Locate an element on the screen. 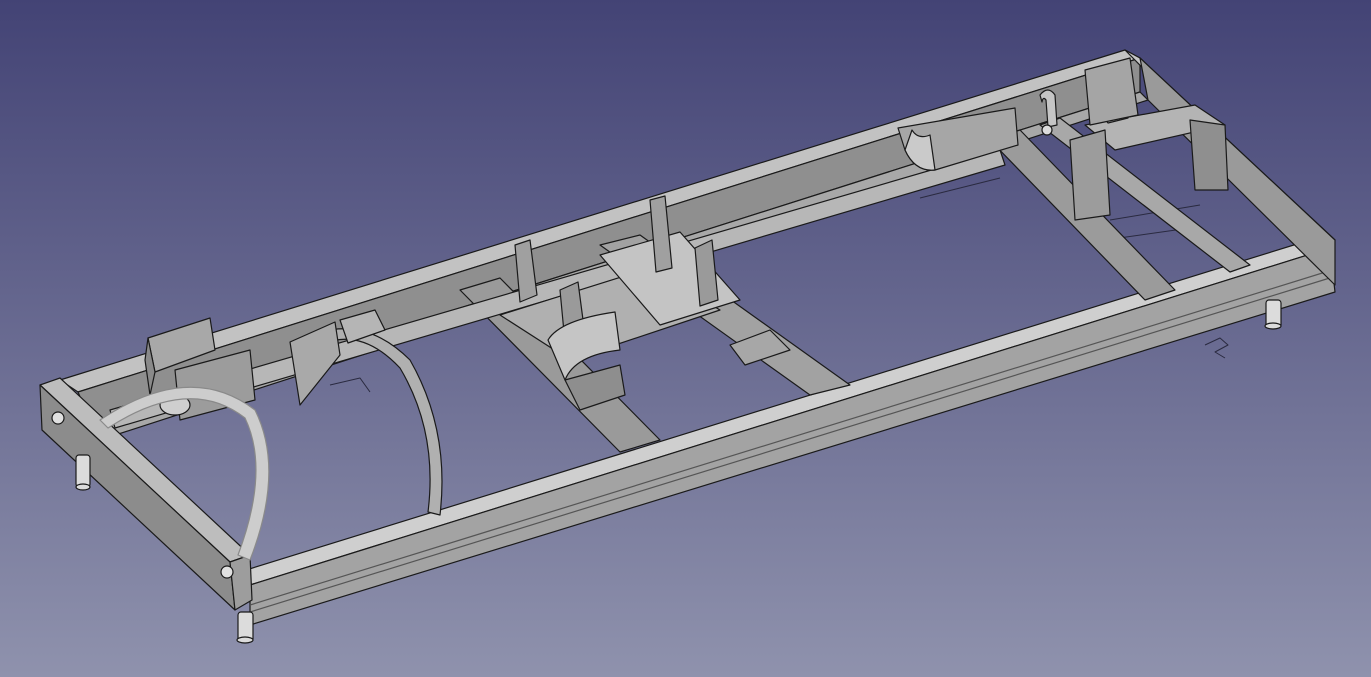  right-clamp-post is located at coordinates (1090, 175).